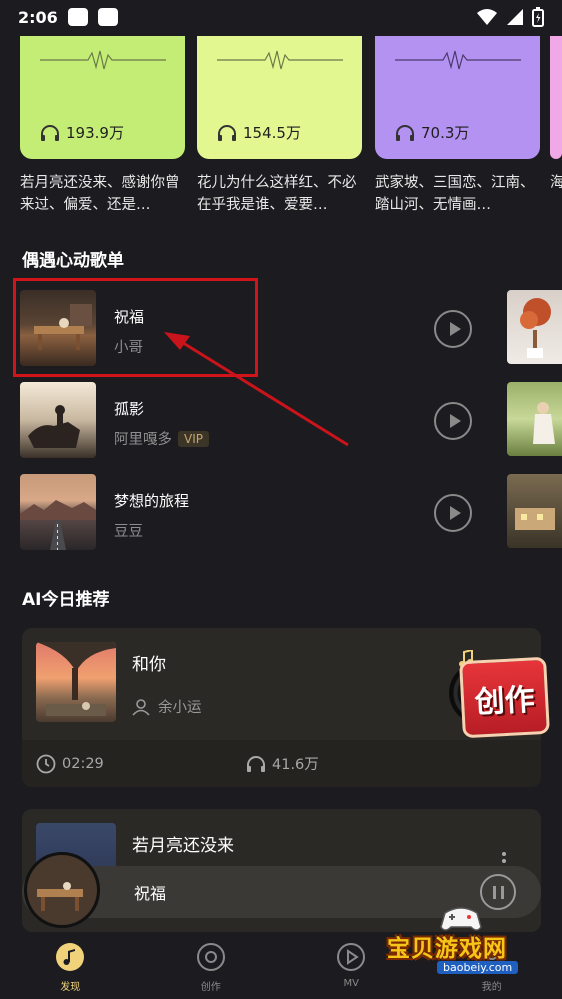  I want to click on song-artist: 豆豆, so click(128, 530).